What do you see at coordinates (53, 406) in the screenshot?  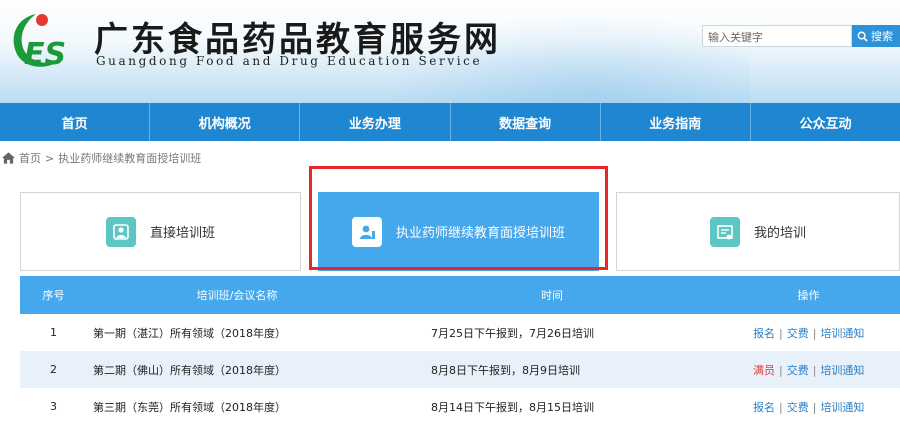 I see `row-no: 3` at bounding box center [53, 406].